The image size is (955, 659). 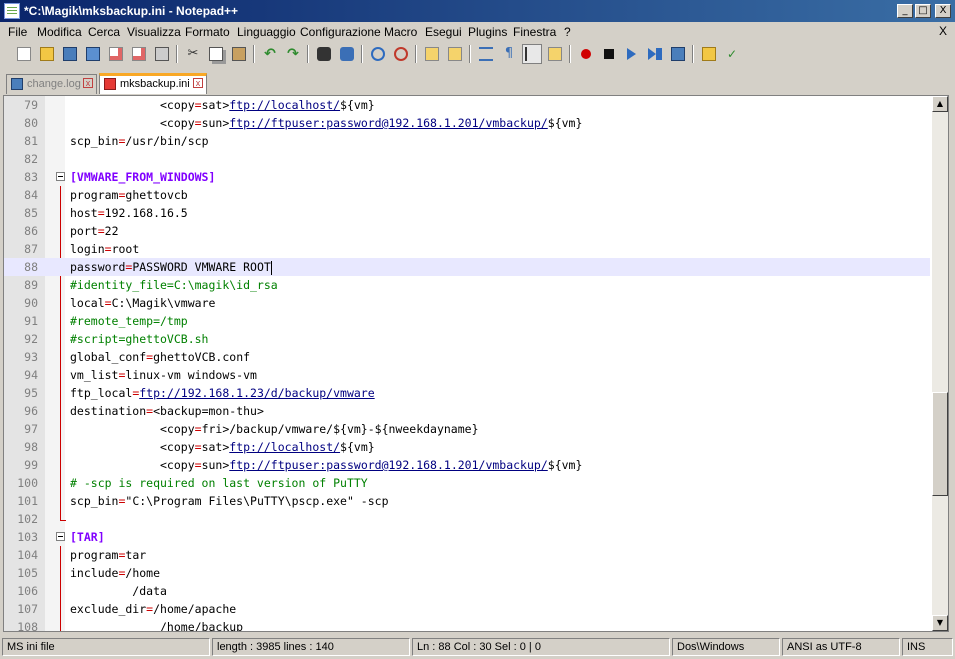 What do you see at coordinates (940, 363) in the screenshot?
I see `vertical-scrollbar: ▲ ▼` at bounding box center [940, 363].